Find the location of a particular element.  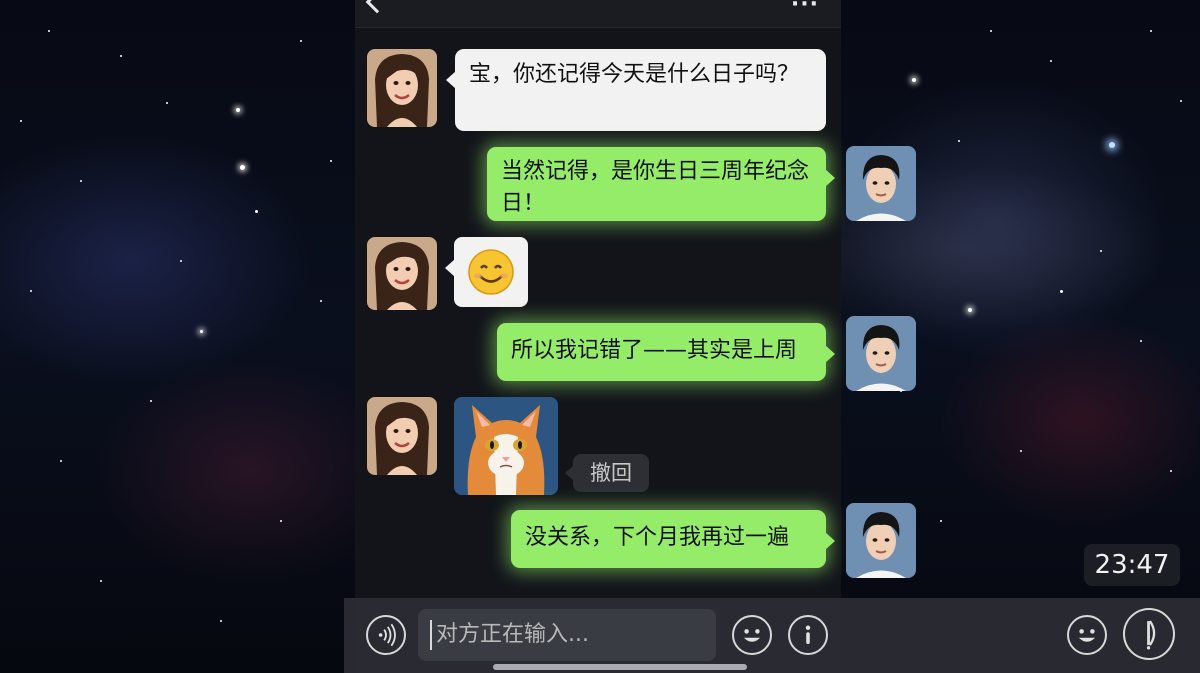

voice-button is located at coordinates (386, 635).